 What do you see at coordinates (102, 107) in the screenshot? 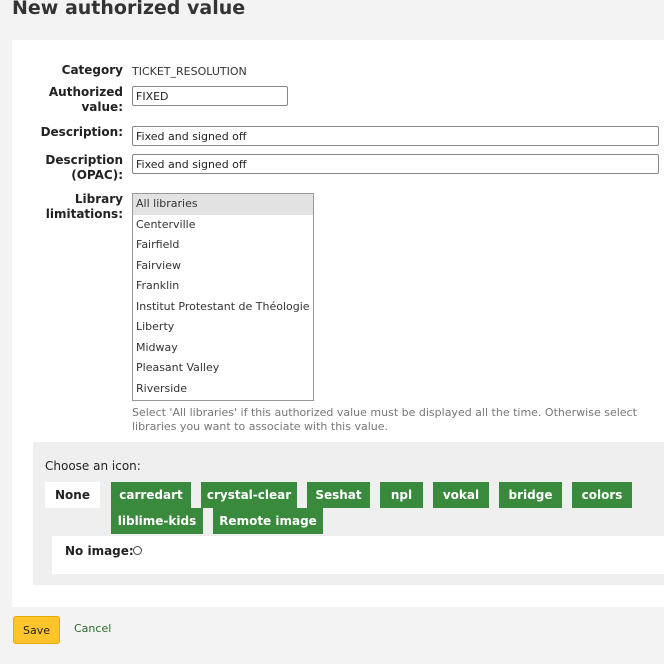
I see `authorized-value-label-line2: value:` at bounding box center [102, 107].